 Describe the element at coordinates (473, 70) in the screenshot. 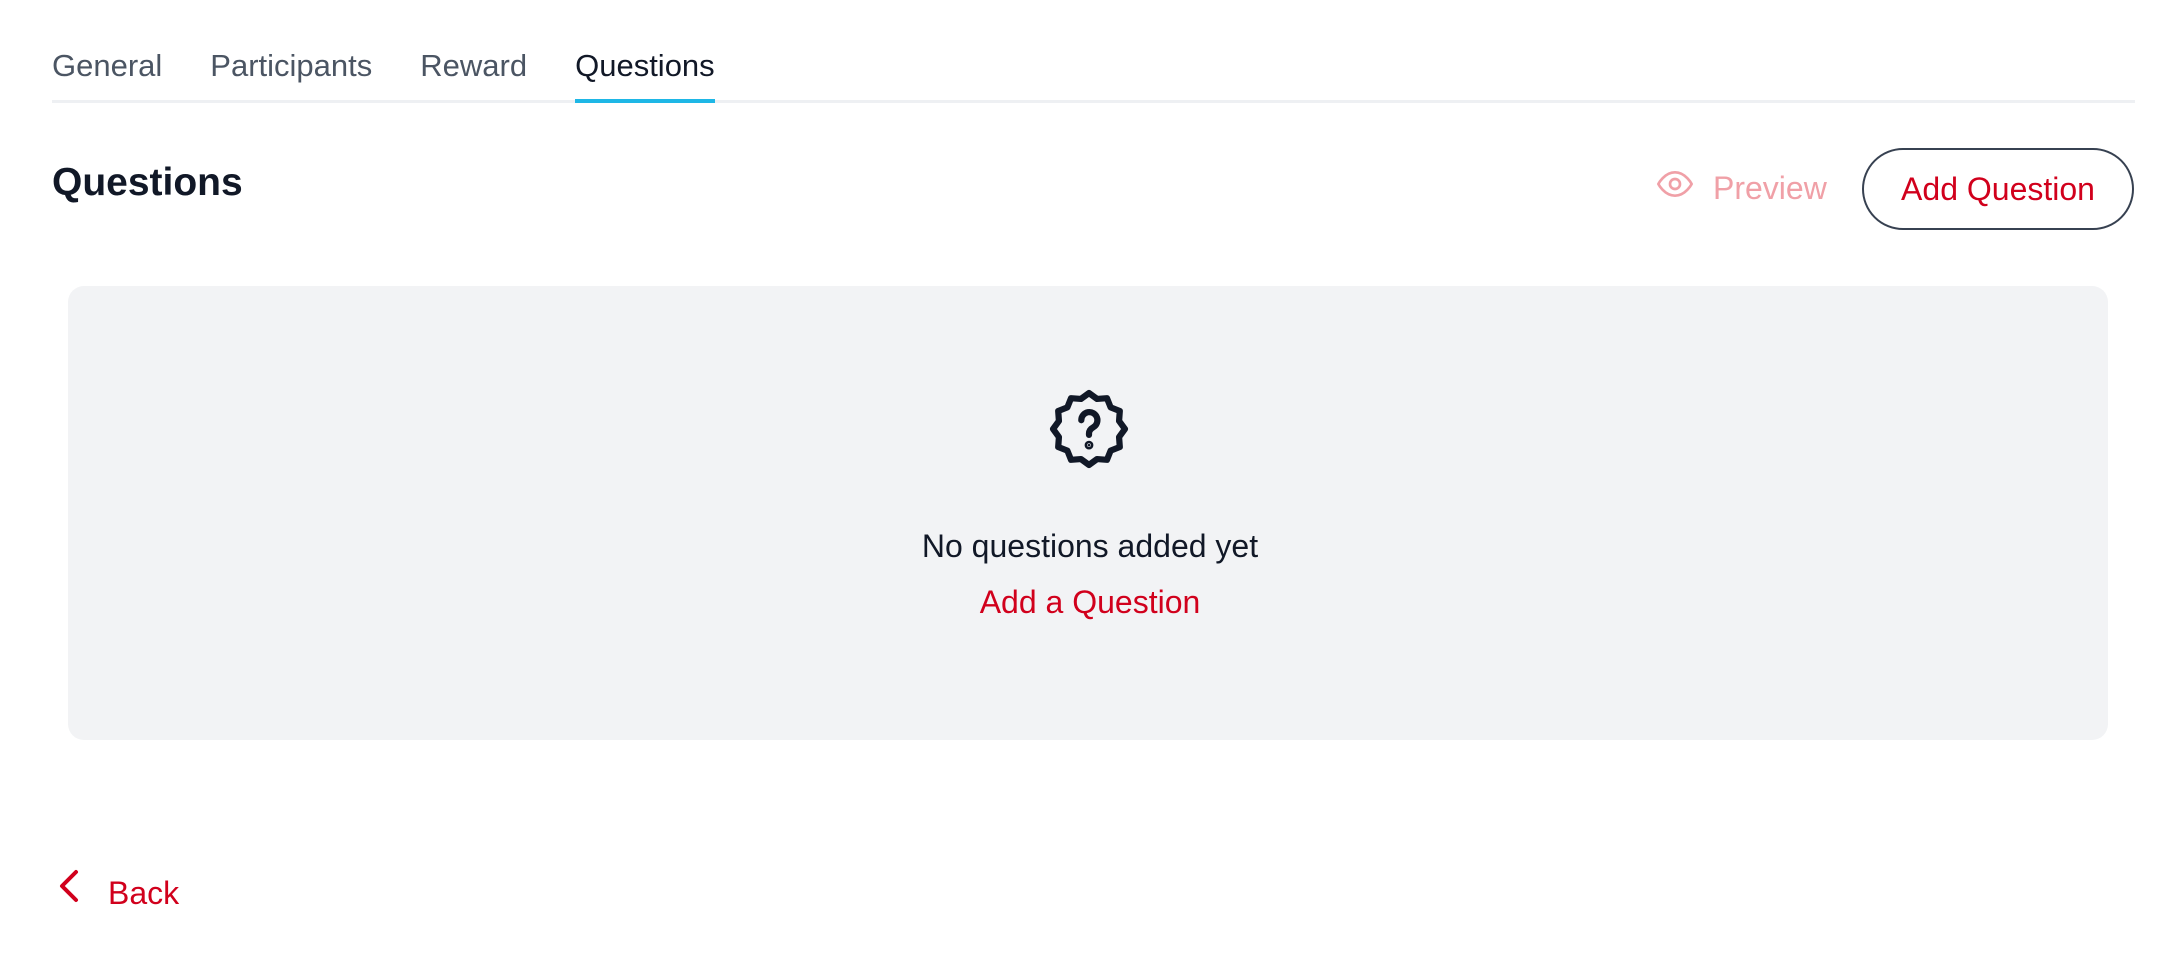

I see `tab-reward: Reward` at that location.